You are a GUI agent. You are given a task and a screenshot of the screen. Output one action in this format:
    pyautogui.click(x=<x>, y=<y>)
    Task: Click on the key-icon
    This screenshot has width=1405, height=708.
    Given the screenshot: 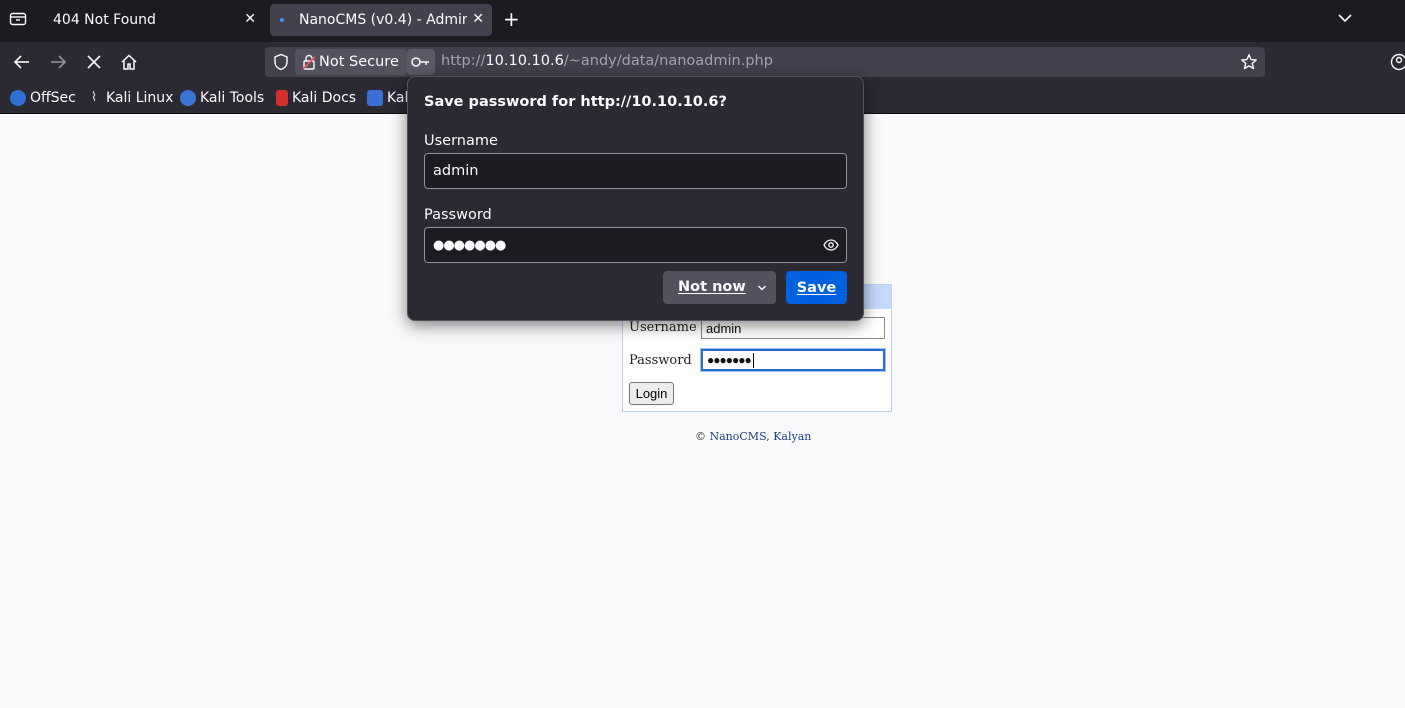 What is the action you would take?
    pyautogui.click(x=420, y=62)
    